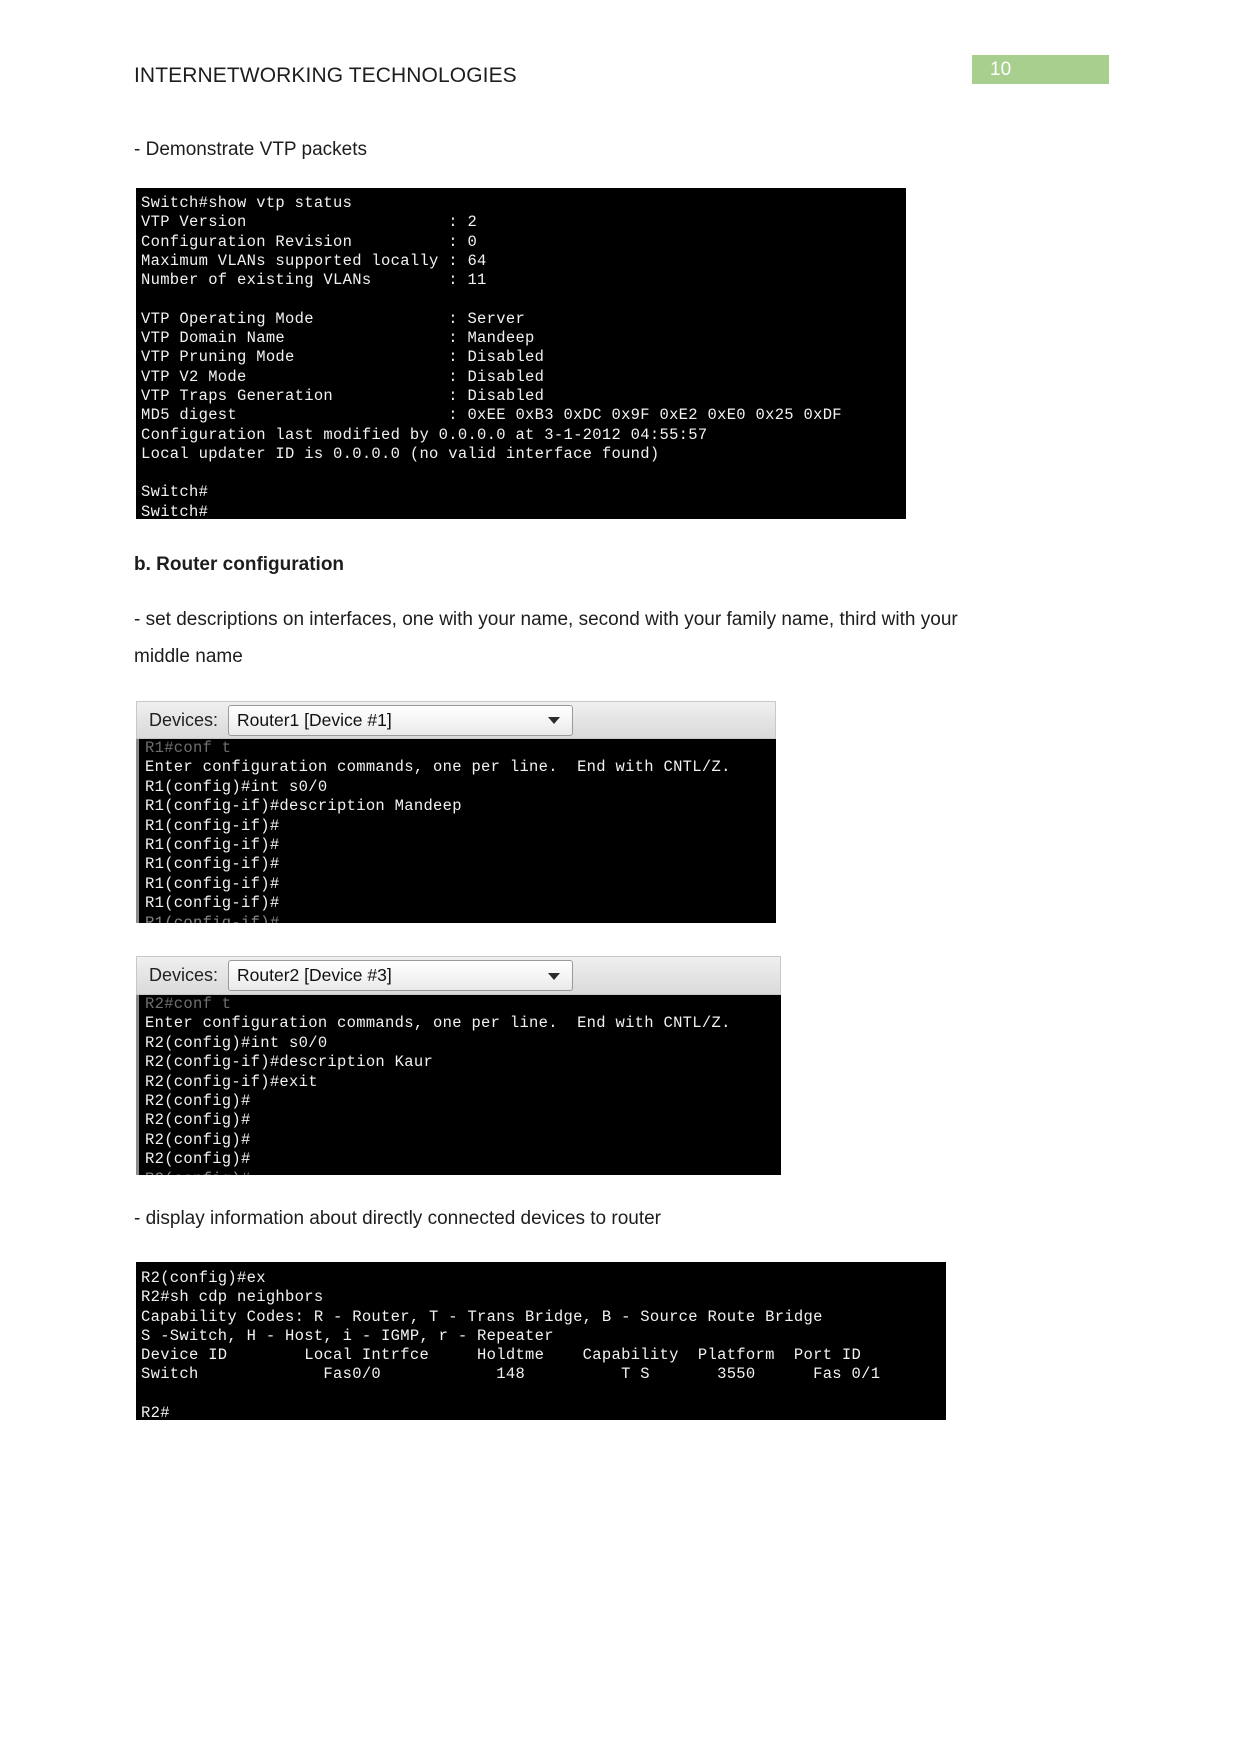 The image size is (1241, 1754). Describe the element at coordinates (309, 222) in the screenshot. I see `terminal-line: VTP Version : 2` at that location.